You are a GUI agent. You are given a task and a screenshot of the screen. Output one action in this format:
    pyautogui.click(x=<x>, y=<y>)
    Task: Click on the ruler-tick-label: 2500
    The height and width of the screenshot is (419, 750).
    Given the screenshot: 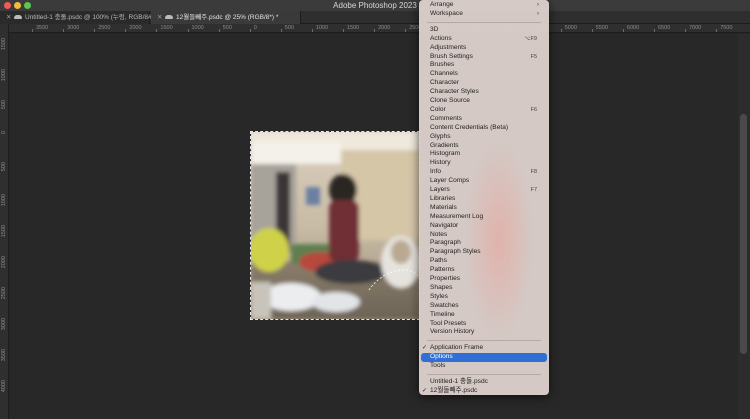 What is the action you would take?
    pyautogui.click(x=4, y=293)
    